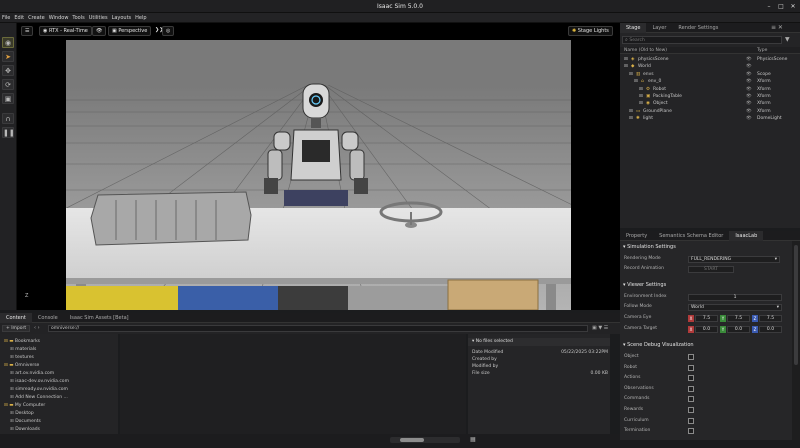  I want to click on camera-target-value-1: 0.0, so click(738, 329).